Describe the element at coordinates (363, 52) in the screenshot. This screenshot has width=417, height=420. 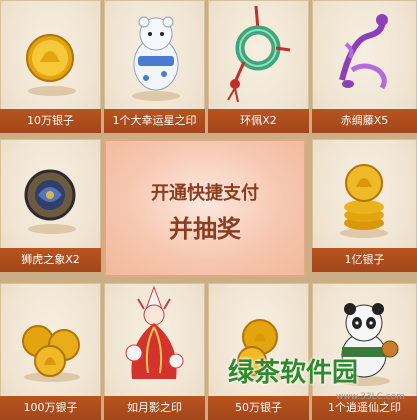
I see `purple-vine-icon` at that location.